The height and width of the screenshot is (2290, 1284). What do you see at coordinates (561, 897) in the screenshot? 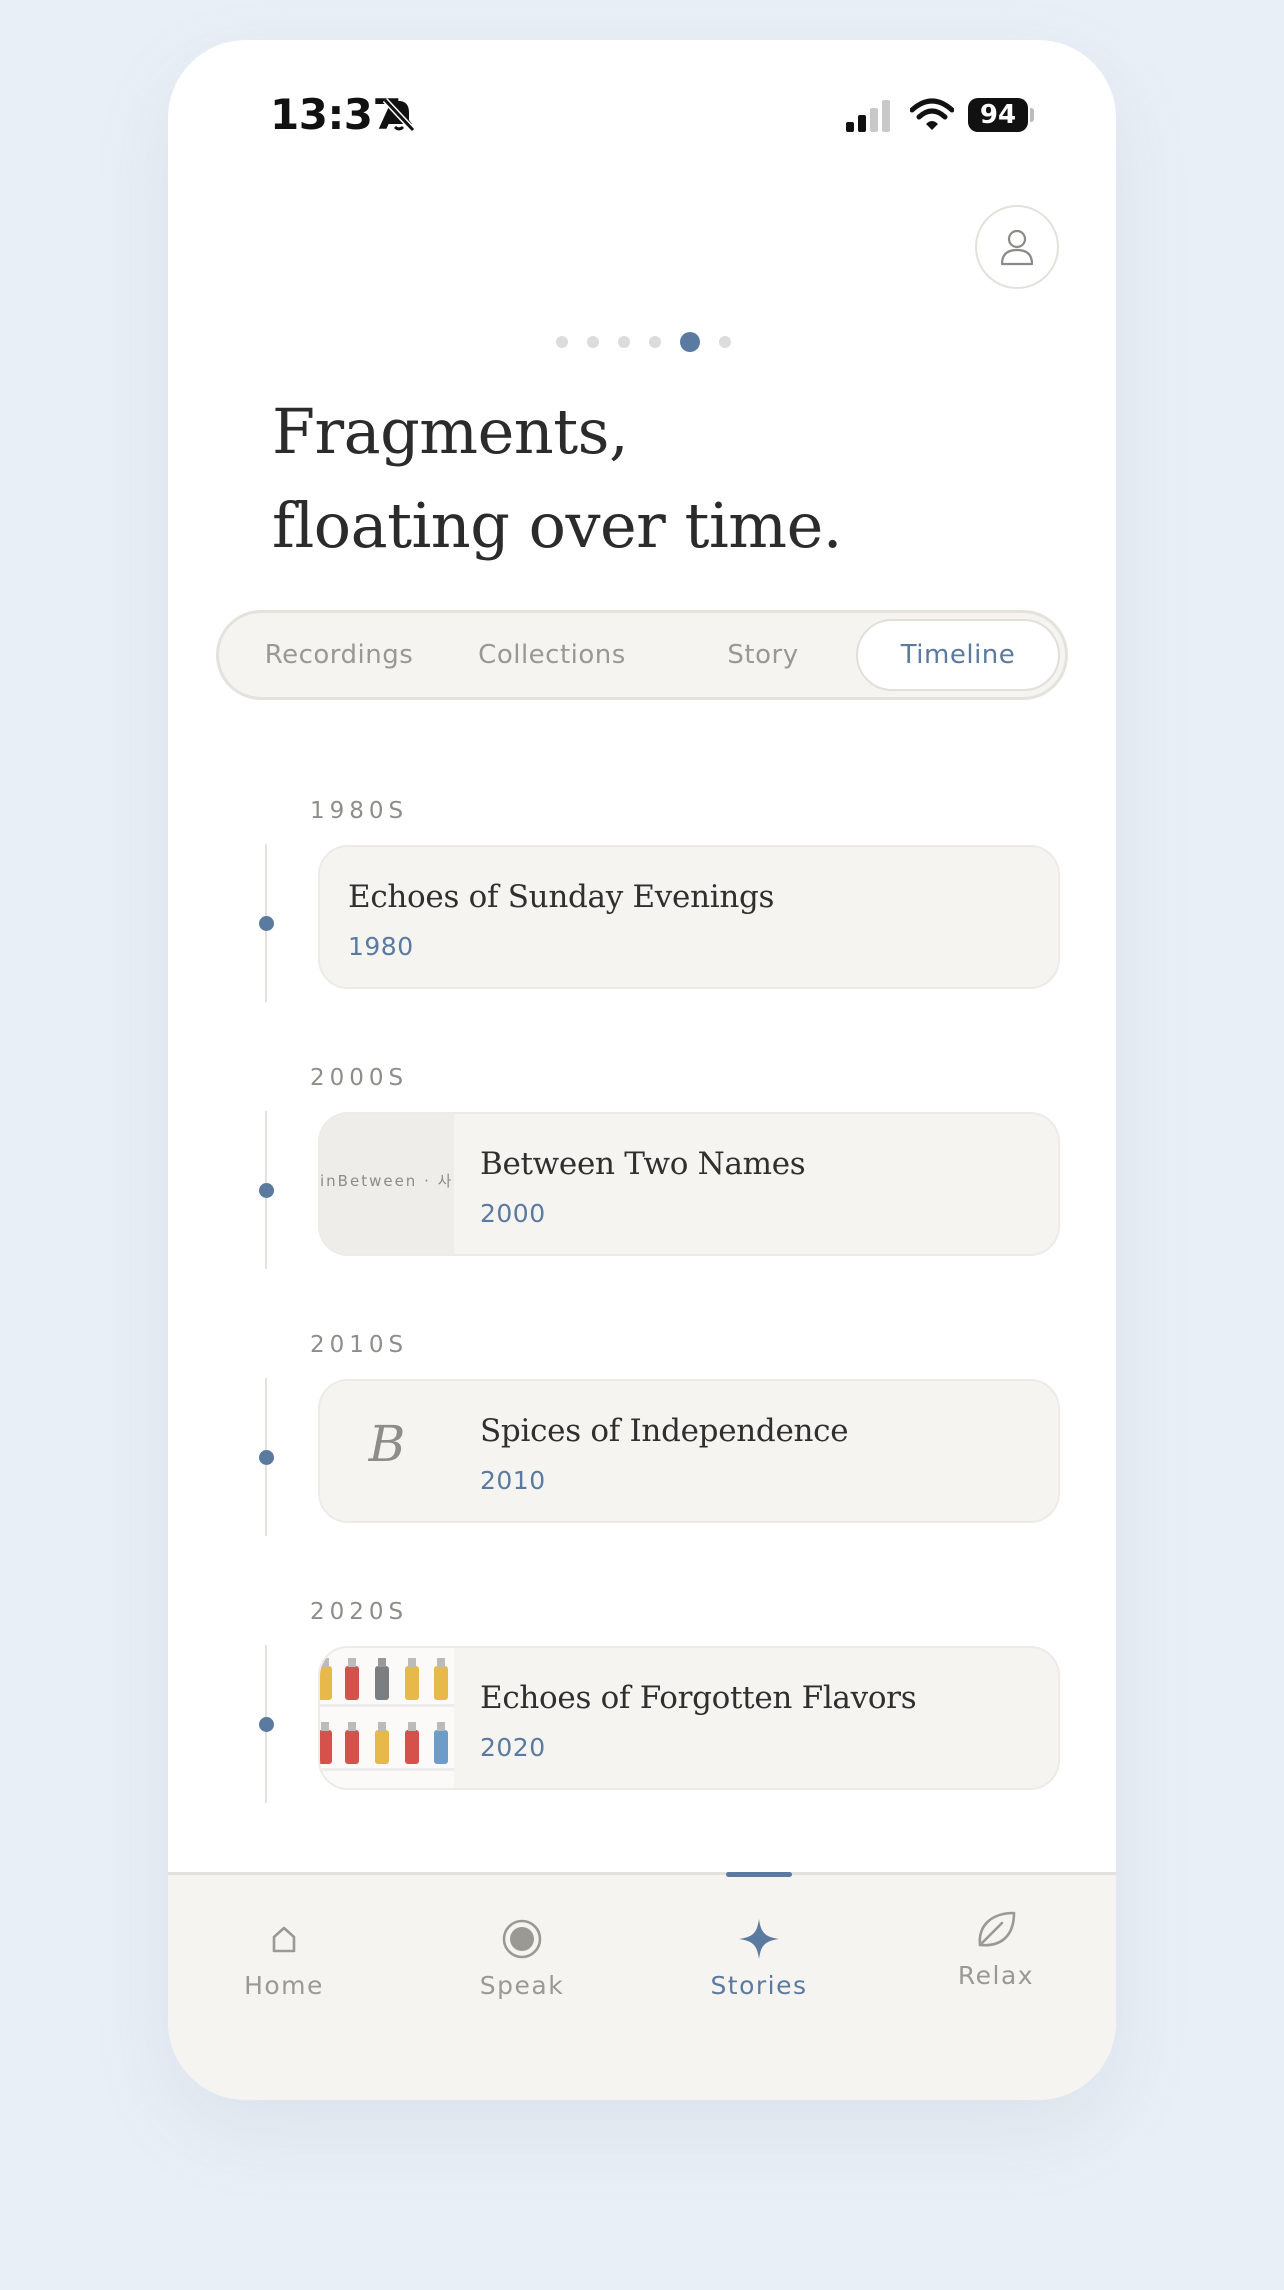
I see `card-title: Echoes of Sunday Evenings` at bounding box center [561, 897].